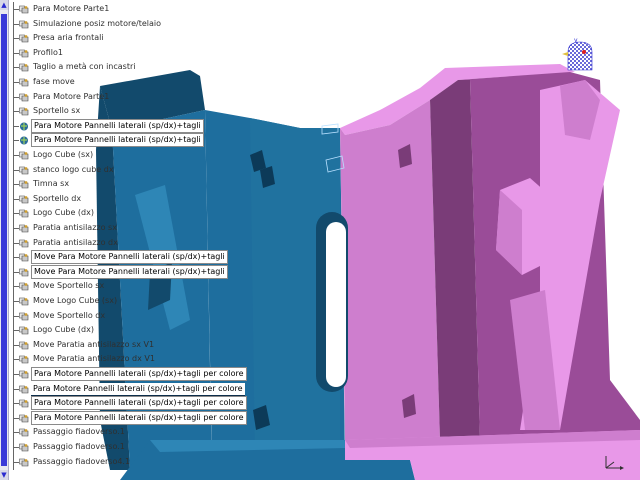  What do you see at coordinates (94, 344) in the screenshot?
I see `tree-node-label: Move Paratia antisilazzo sx V1` at bounding box center [94, 344].